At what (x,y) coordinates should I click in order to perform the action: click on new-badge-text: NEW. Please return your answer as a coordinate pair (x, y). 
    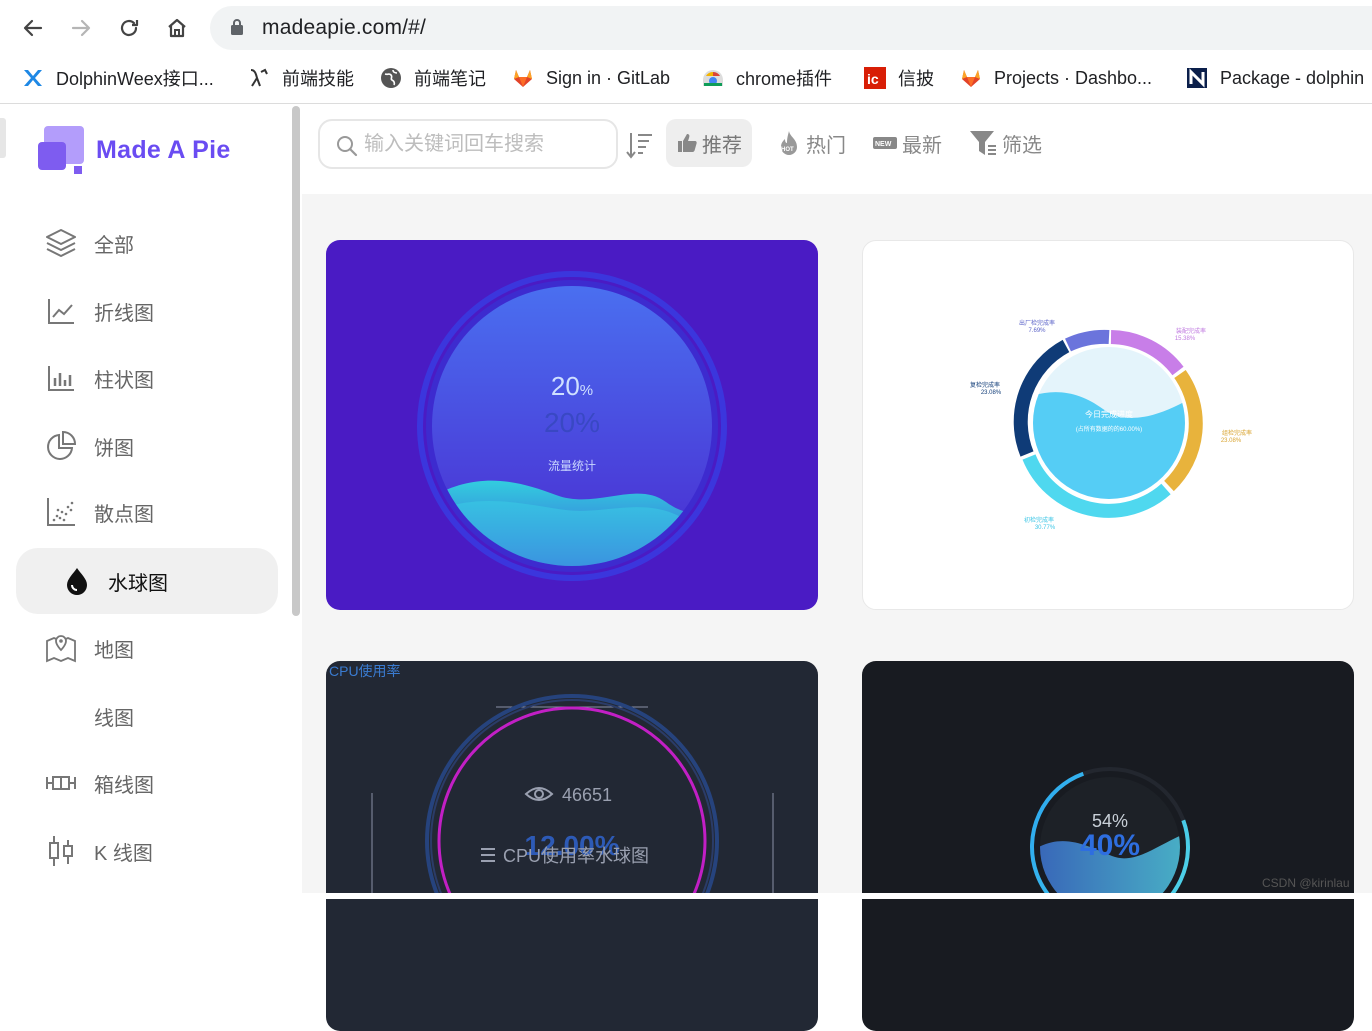
    Looking at the image, I should click on (883, 144).